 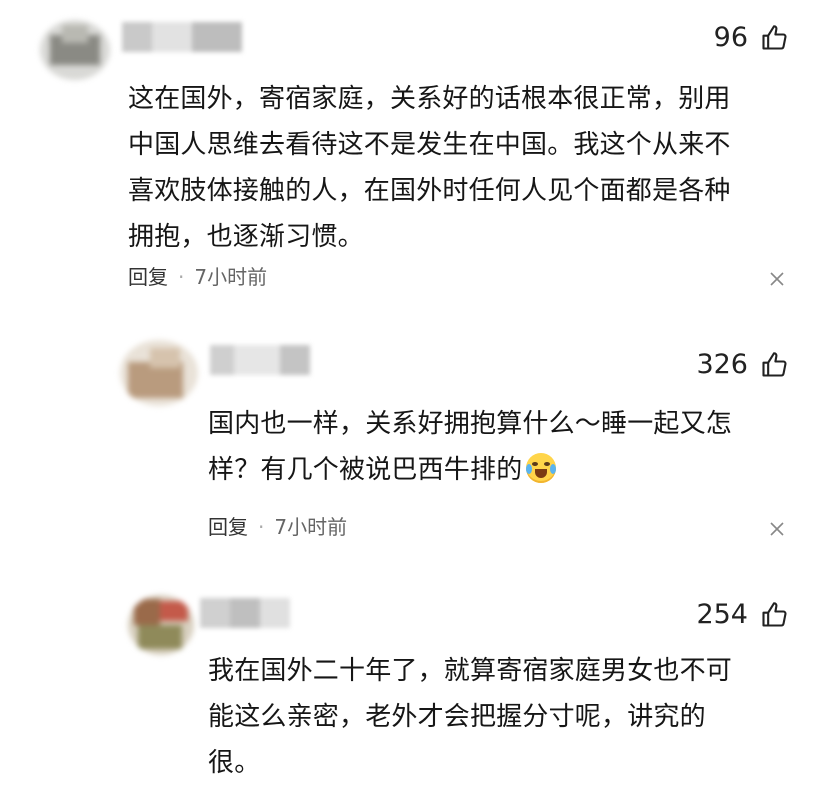 I want to click on crying-laughing-emoji-icon, so click(x=541, y=468).